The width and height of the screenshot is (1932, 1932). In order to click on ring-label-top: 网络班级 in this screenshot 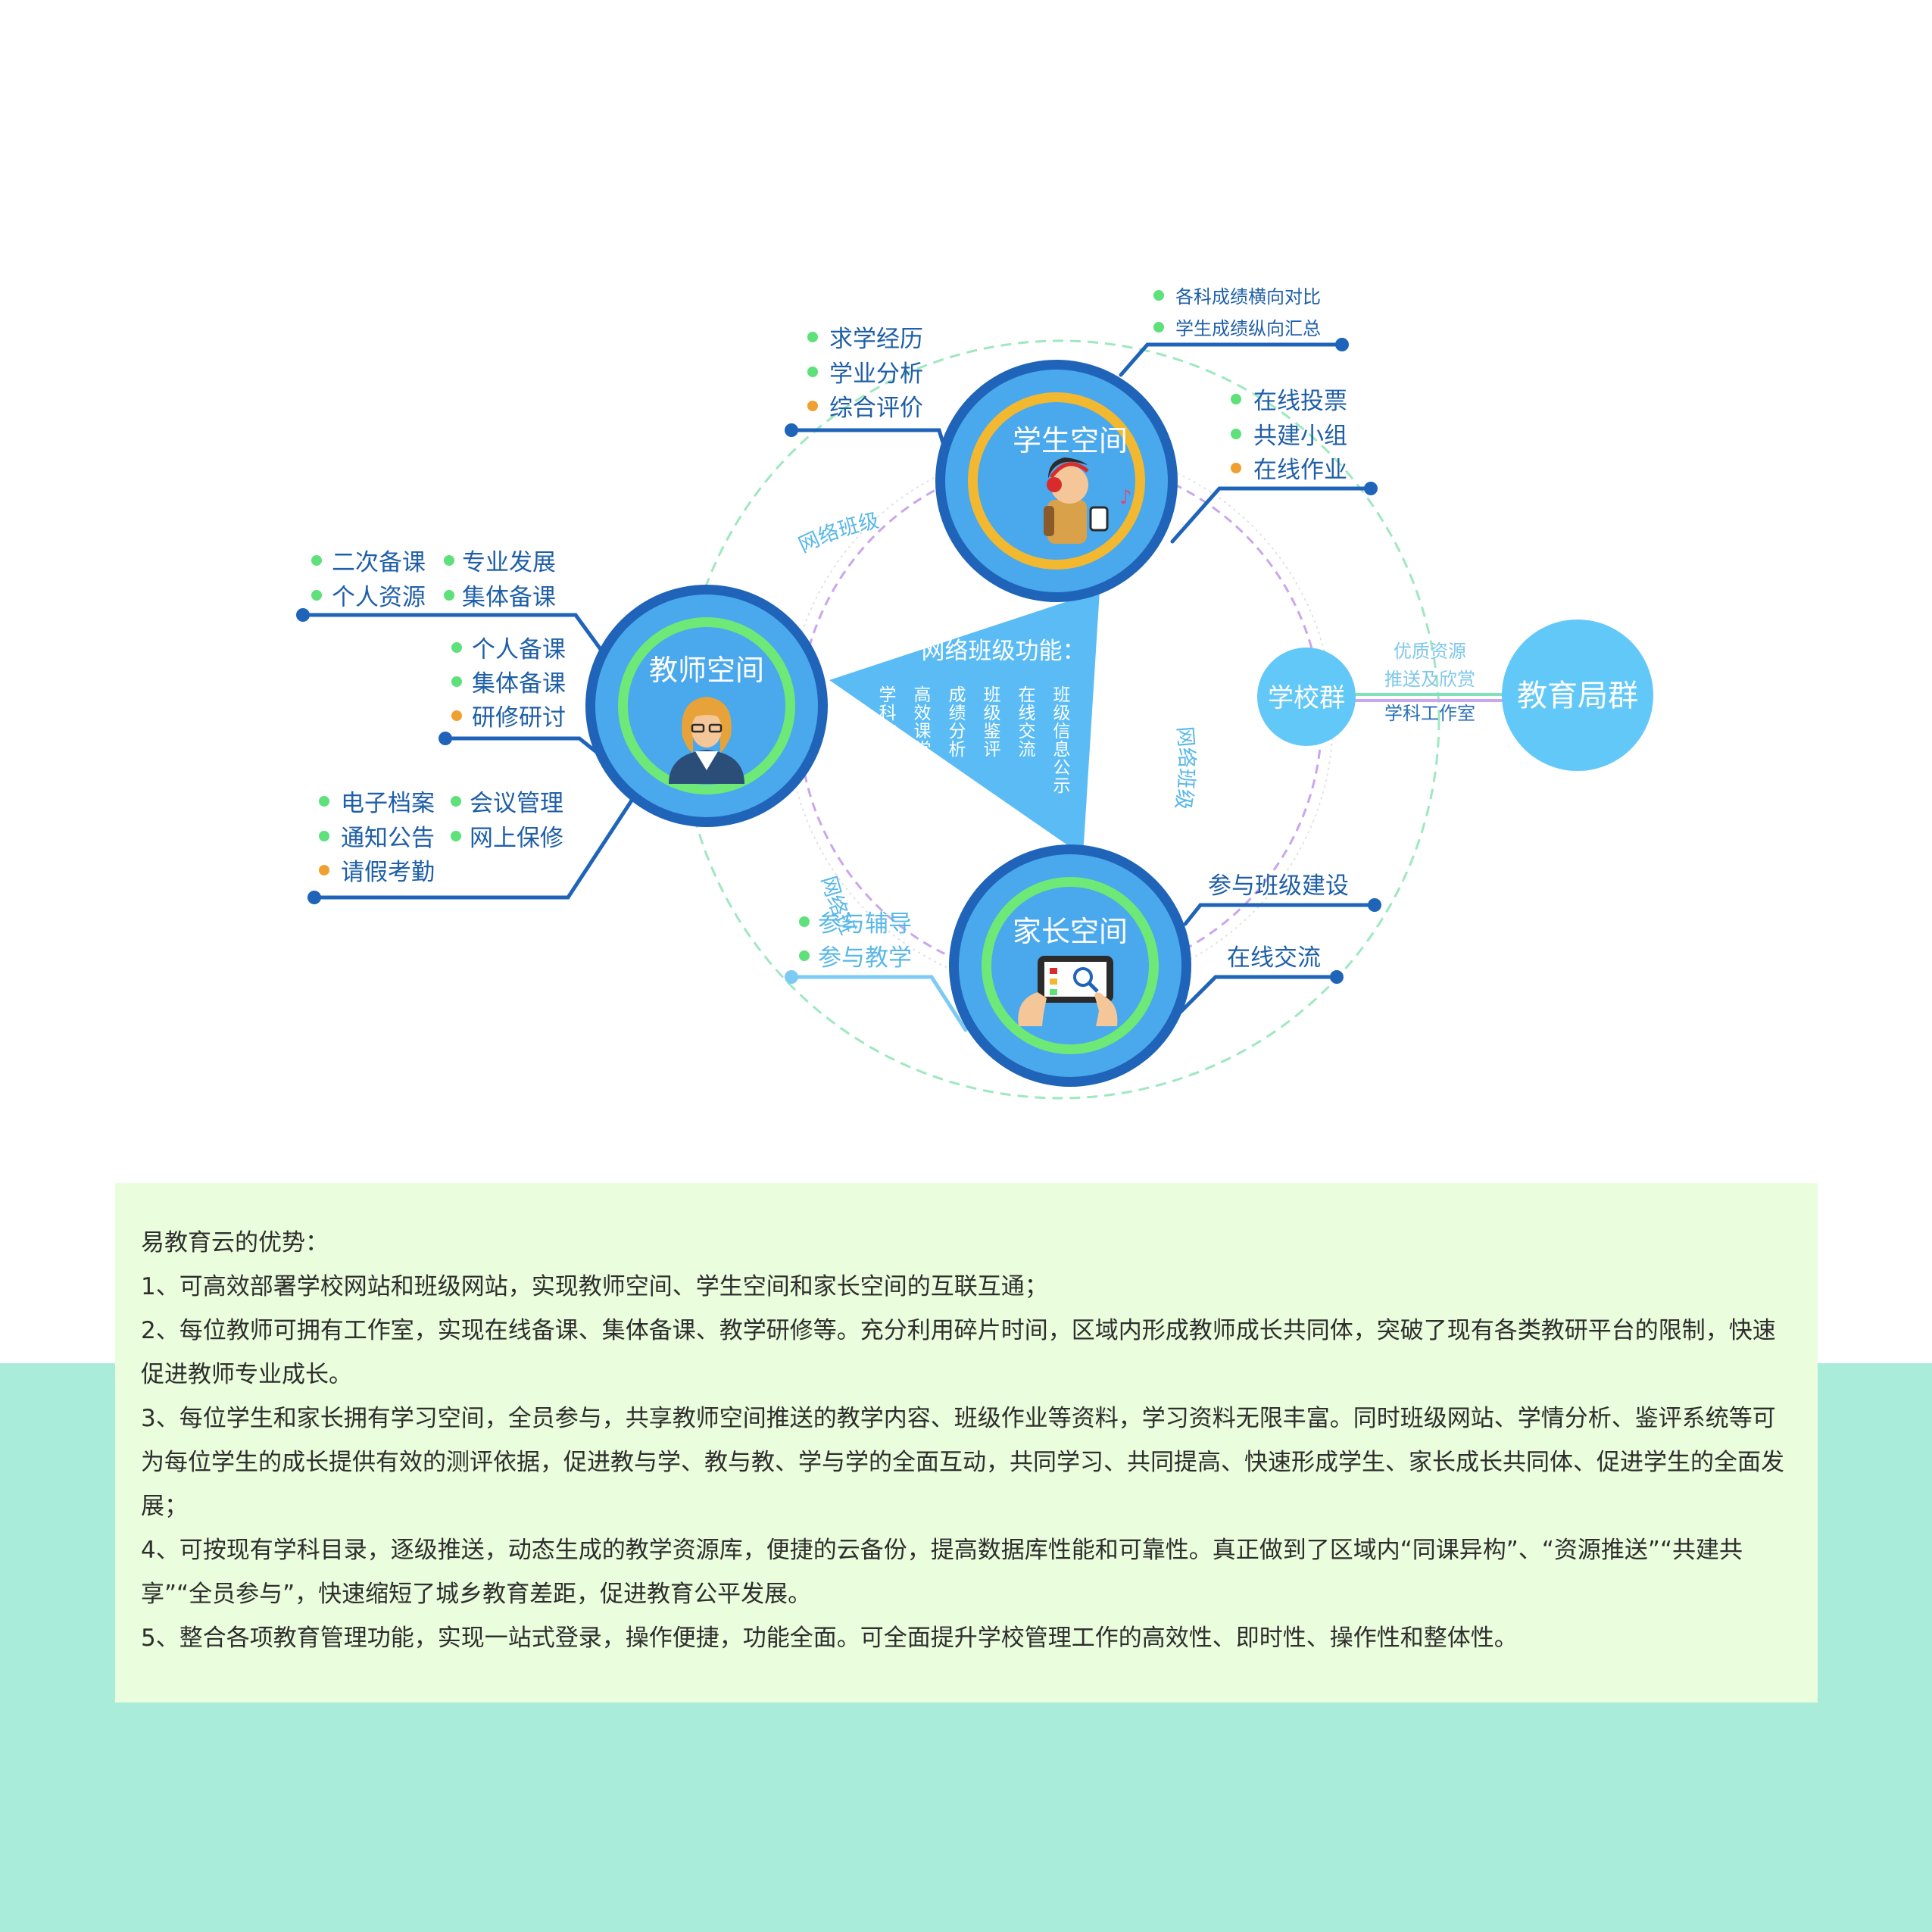, I will do `click(838, 533)`.